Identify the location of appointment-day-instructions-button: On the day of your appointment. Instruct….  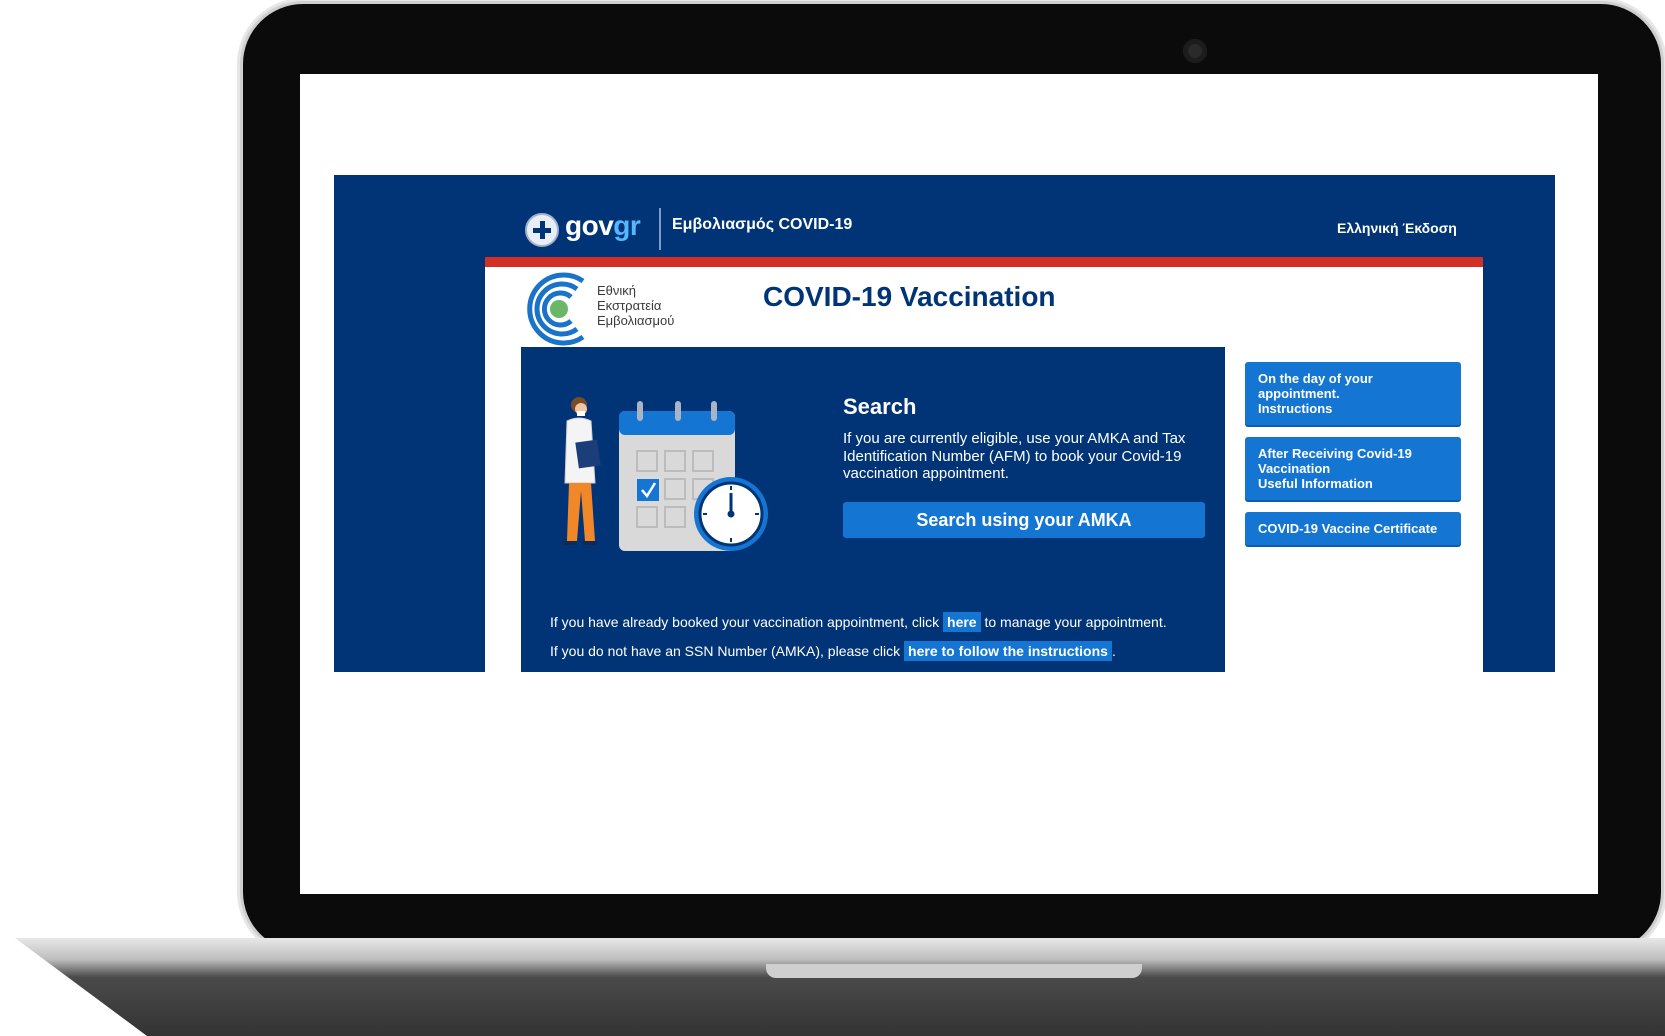
(1353, 393).